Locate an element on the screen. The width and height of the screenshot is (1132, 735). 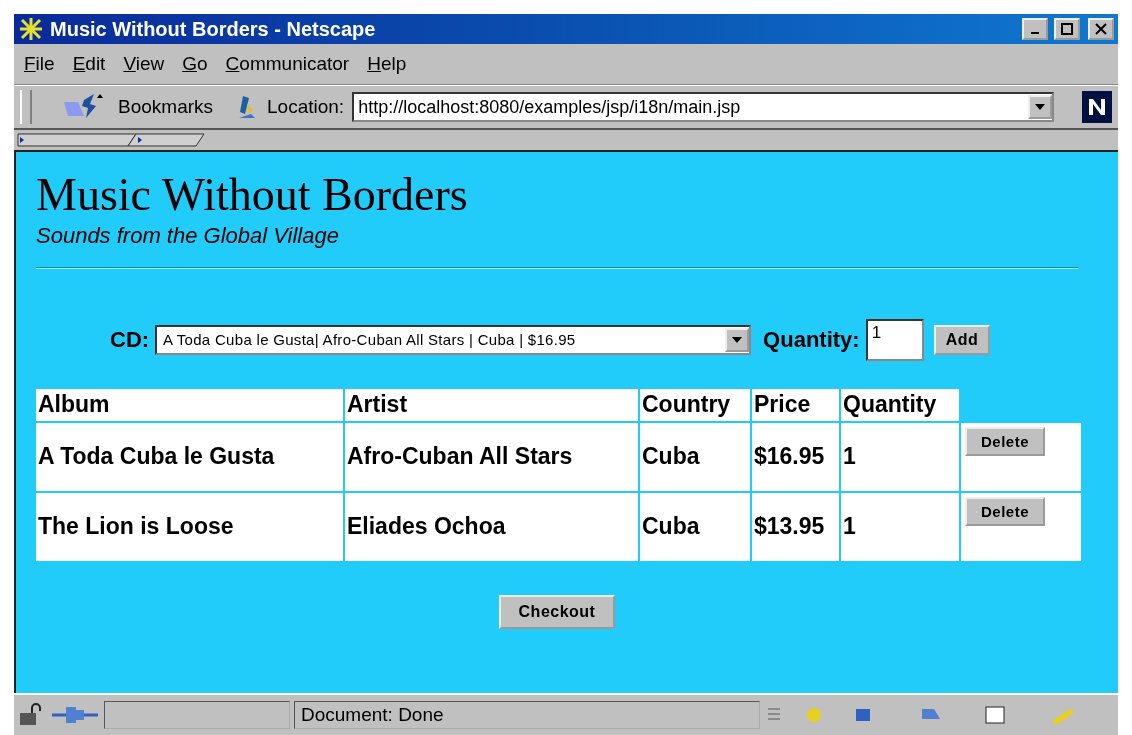
url-field: http://localhost:8080/examples/jsp/i18n/main.jsp is located at coordinates (703, 107).